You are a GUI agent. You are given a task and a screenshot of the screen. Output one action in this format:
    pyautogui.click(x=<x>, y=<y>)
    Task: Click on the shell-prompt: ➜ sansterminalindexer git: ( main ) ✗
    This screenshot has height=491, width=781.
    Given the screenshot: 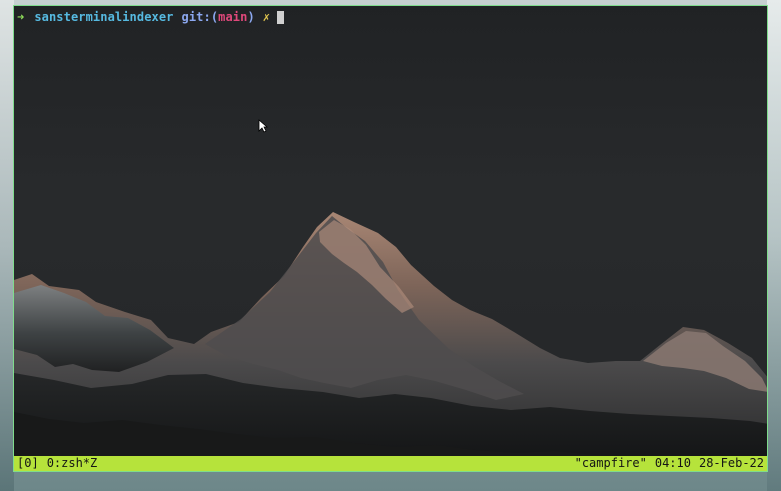 What is the action you would take?
    pyautogui.click(x=151, y=17)
    